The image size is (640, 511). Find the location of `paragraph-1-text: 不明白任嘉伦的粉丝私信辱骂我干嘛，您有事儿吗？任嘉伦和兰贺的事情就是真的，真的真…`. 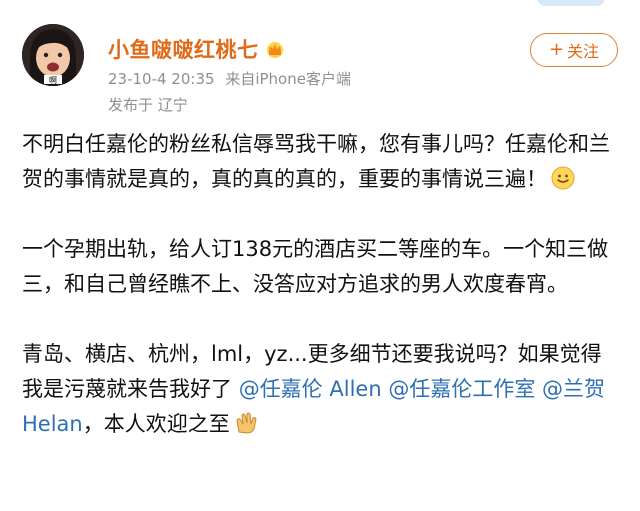

paragraph-1-text: 不明白任嘉伦的粉丝私信辱骂我干嘛，您有事儿吗？任嘉伦和兰贺的事情就是真的，真的真… is located at coordinates (316, 161).